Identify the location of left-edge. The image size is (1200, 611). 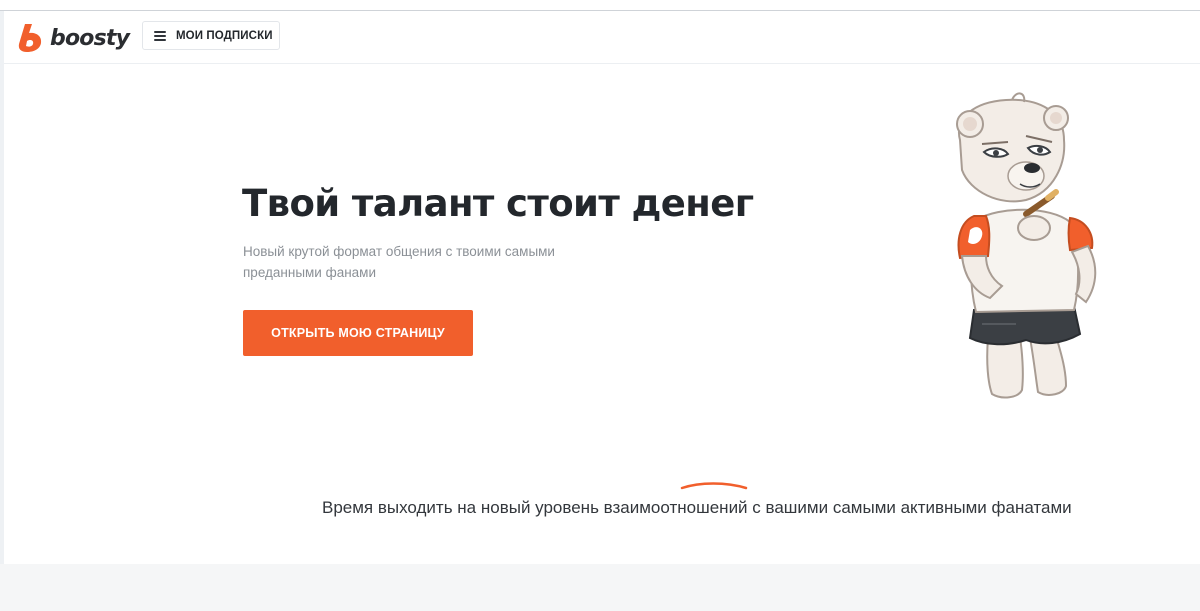
(2, 311).